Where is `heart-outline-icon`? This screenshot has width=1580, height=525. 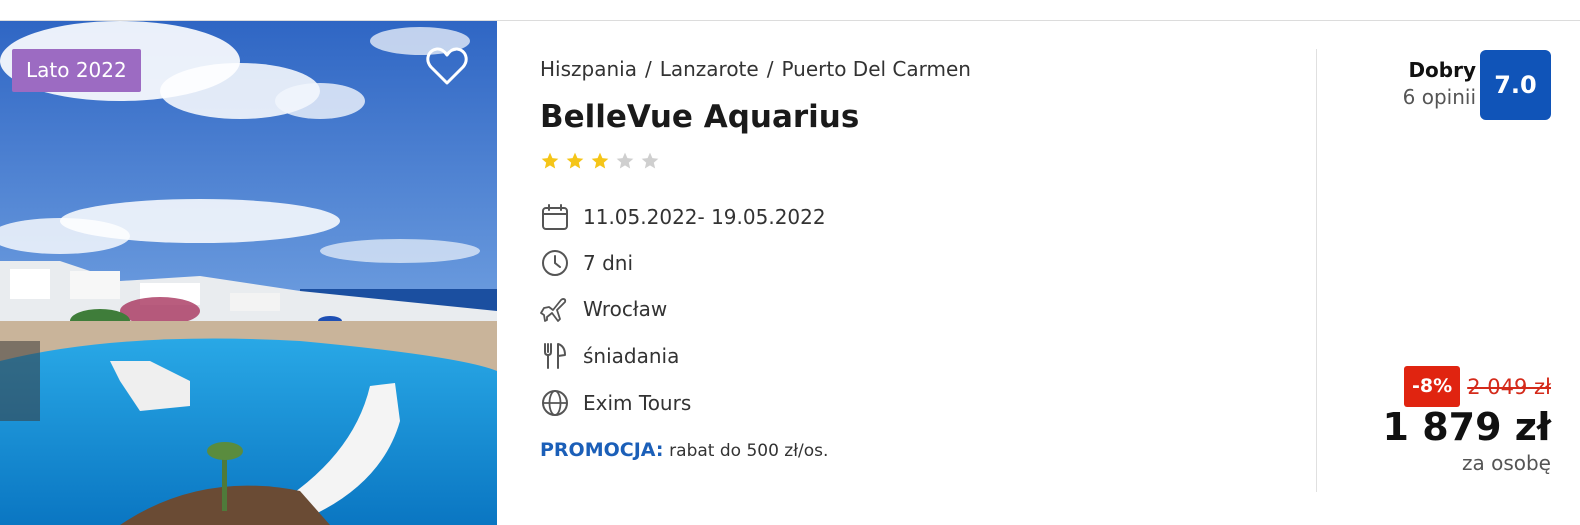 heart-outline-icon is located at coordinates (447, 66).